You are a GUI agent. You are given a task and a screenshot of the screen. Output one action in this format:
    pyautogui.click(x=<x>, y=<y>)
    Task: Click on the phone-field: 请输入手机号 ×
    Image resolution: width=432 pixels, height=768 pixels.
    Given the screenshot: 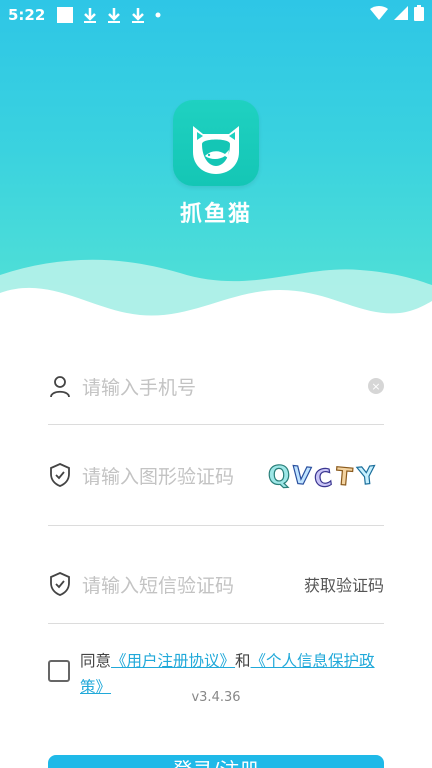 What is the action you would take?
    pyautogui.click(x=216, y=386)
    